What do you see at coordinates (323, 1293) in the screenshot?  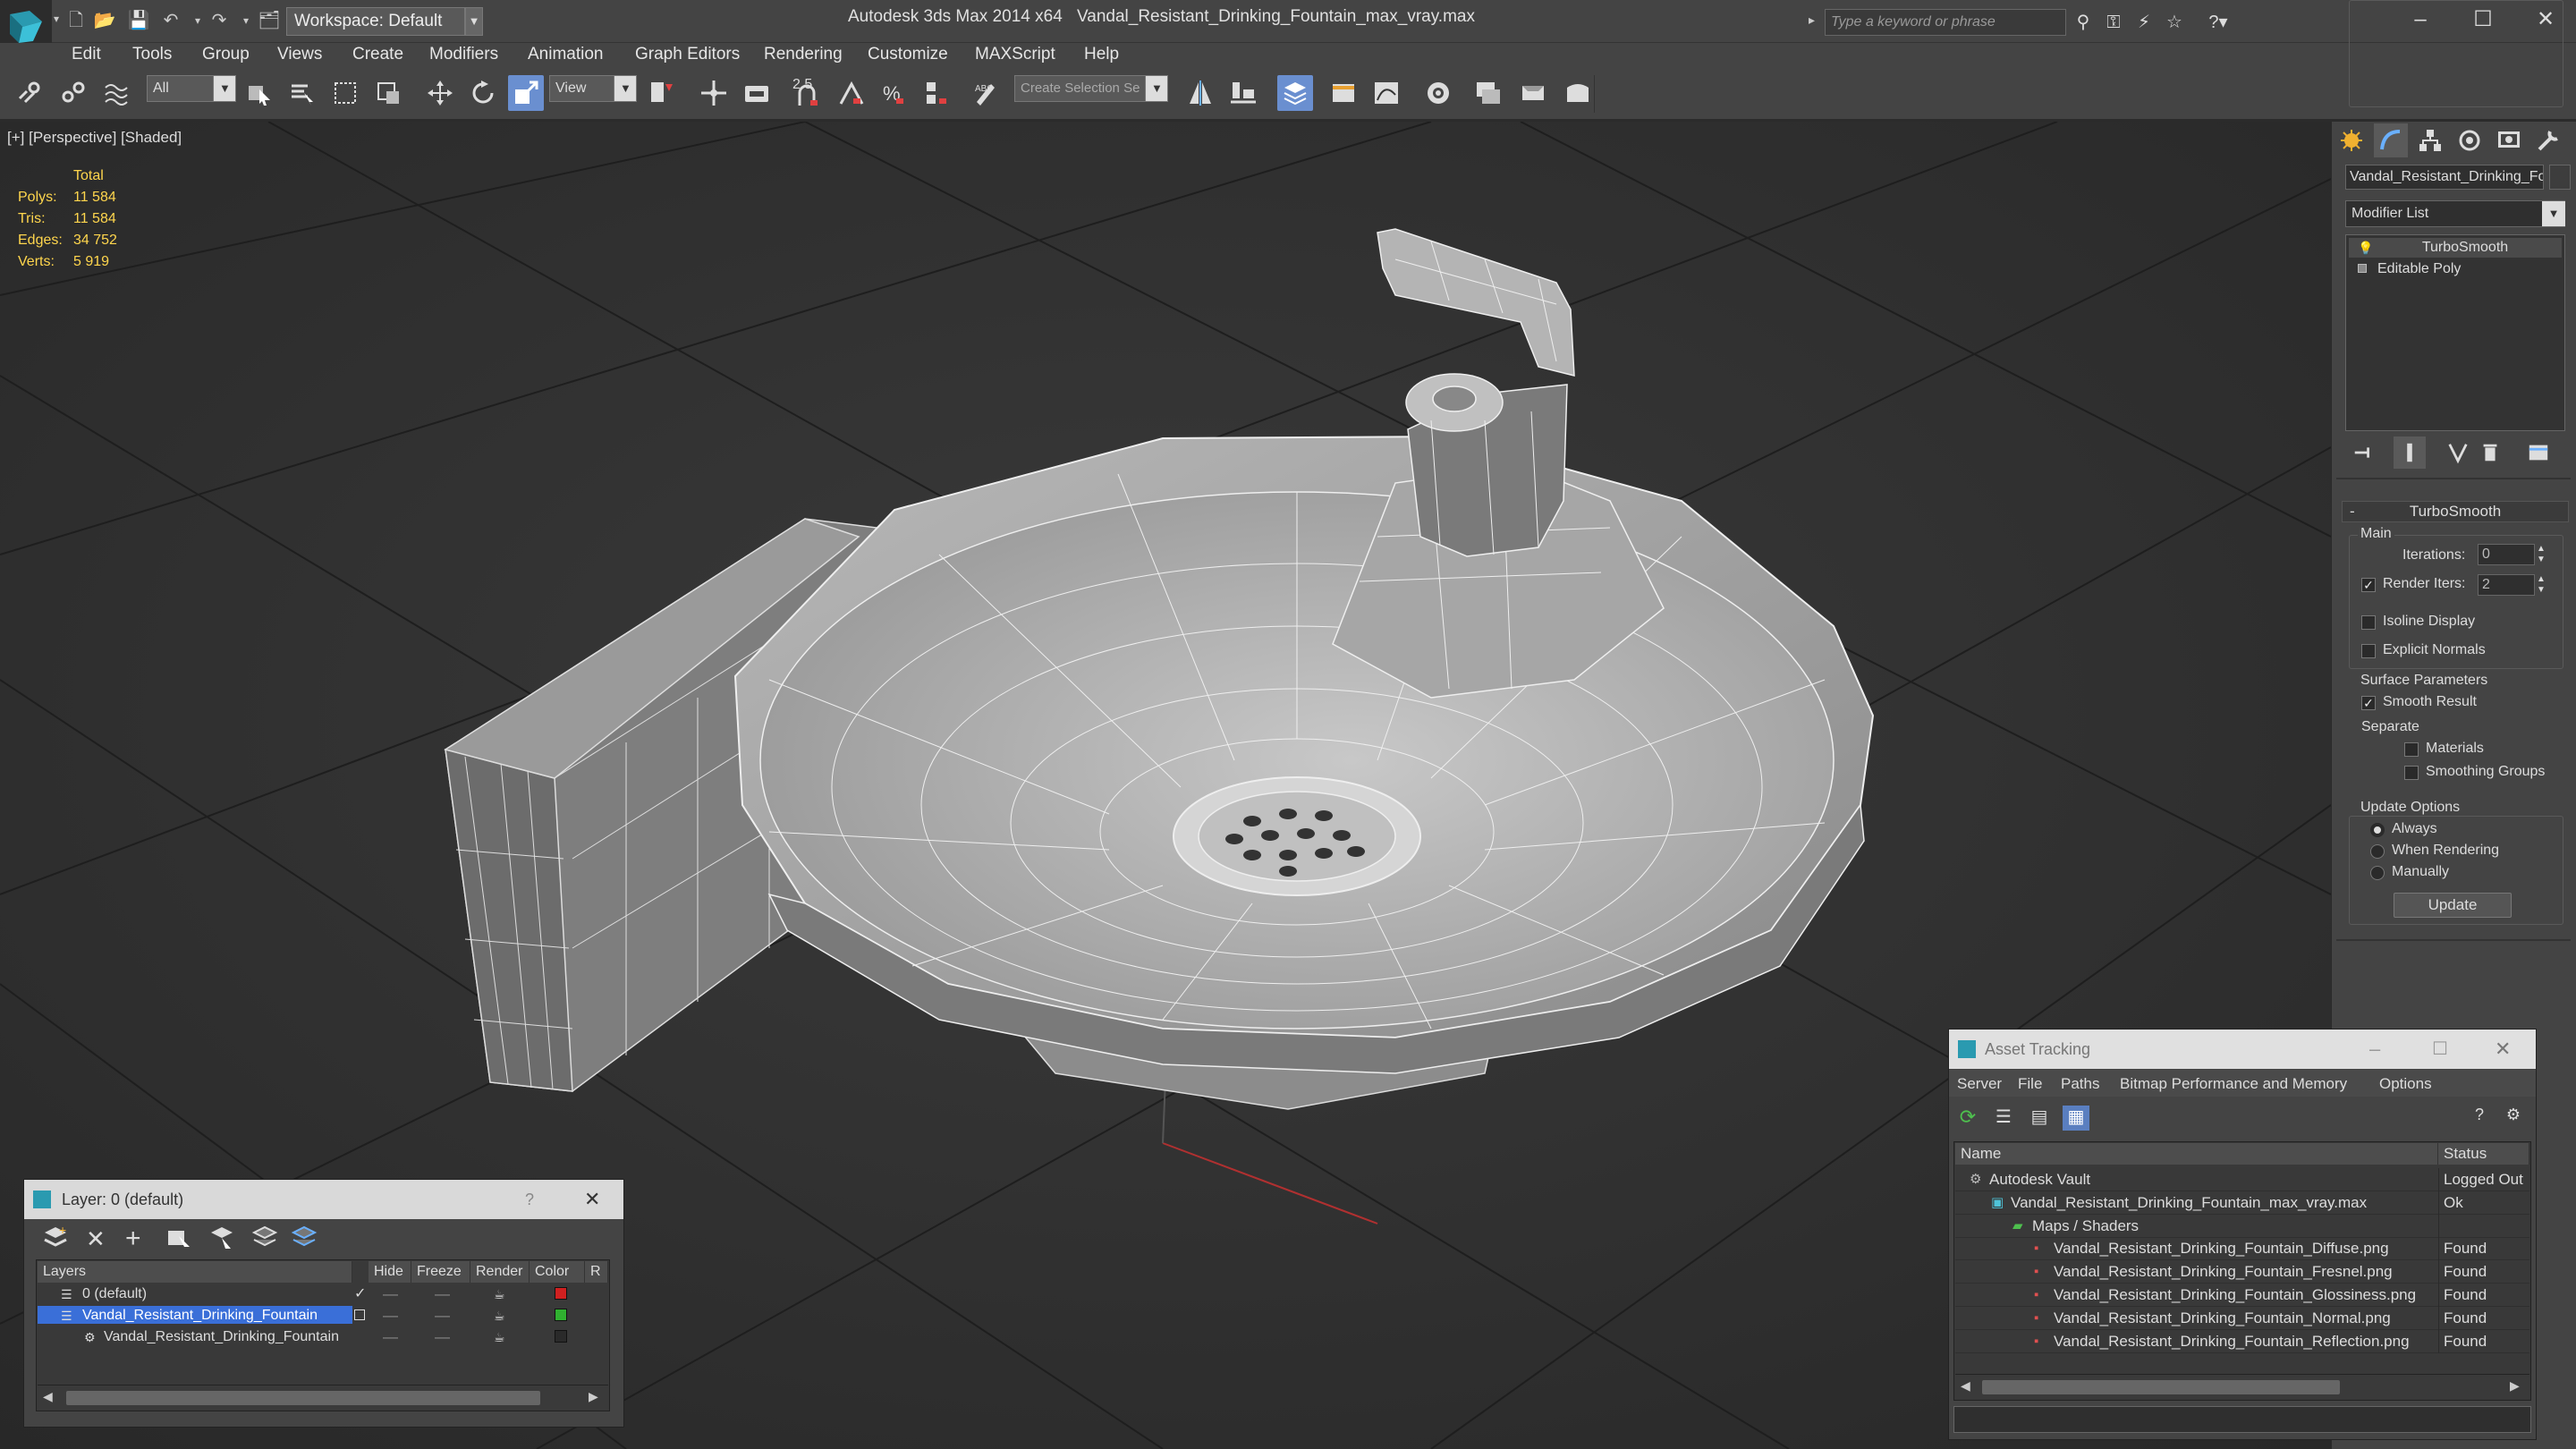 I see `layer-row: ☰ 0 (default) ✓ — — ☕` at bounding box center [323, 1293].